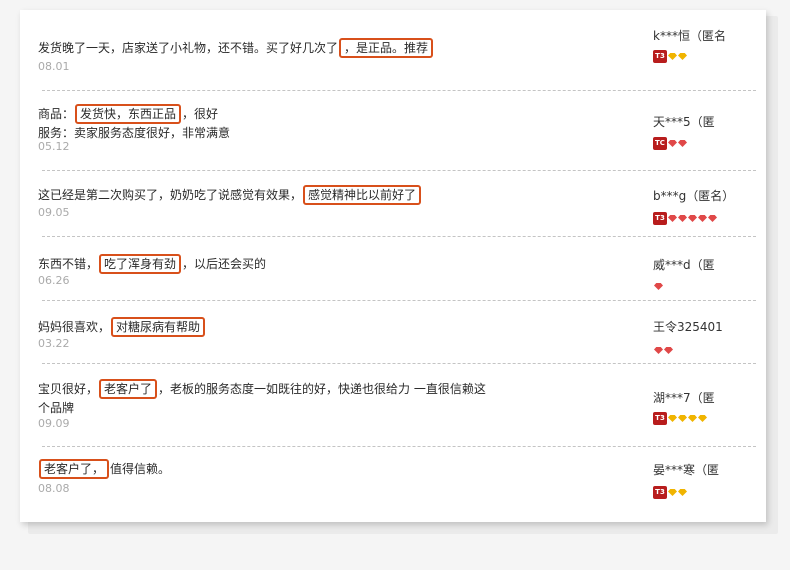 The width and height of the screenshot is (790, 570). Describe the element at coordinates (362, 195) in the screenshot. I see `highlight-box: 感觉精神比以前好了` at that location.